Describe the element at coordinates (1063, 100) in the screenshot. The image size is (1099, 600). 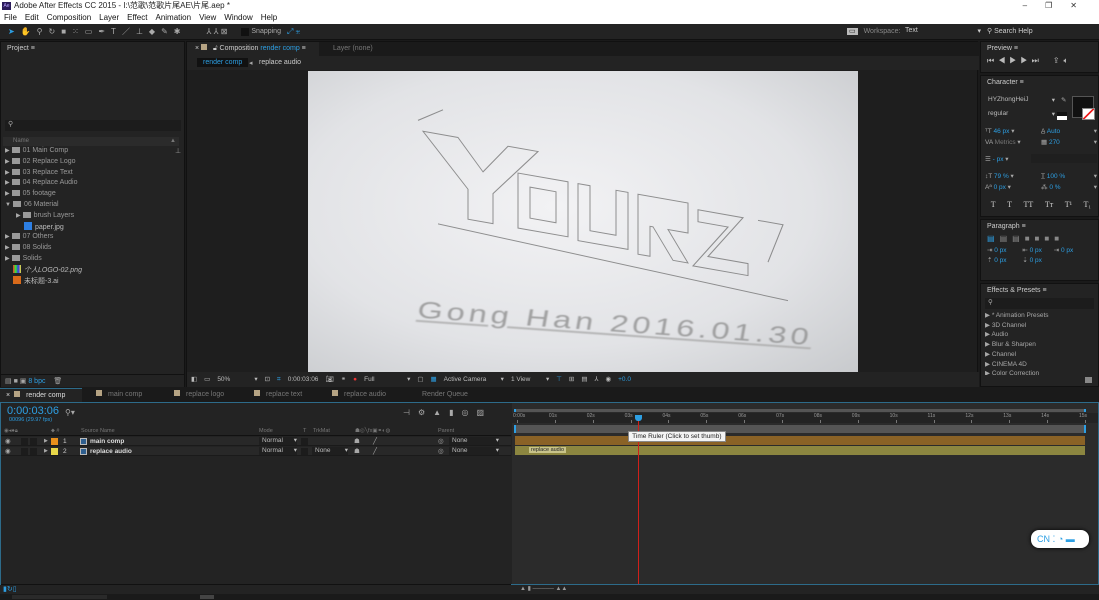
I see `eyedropper-icon: ✎` at that location.